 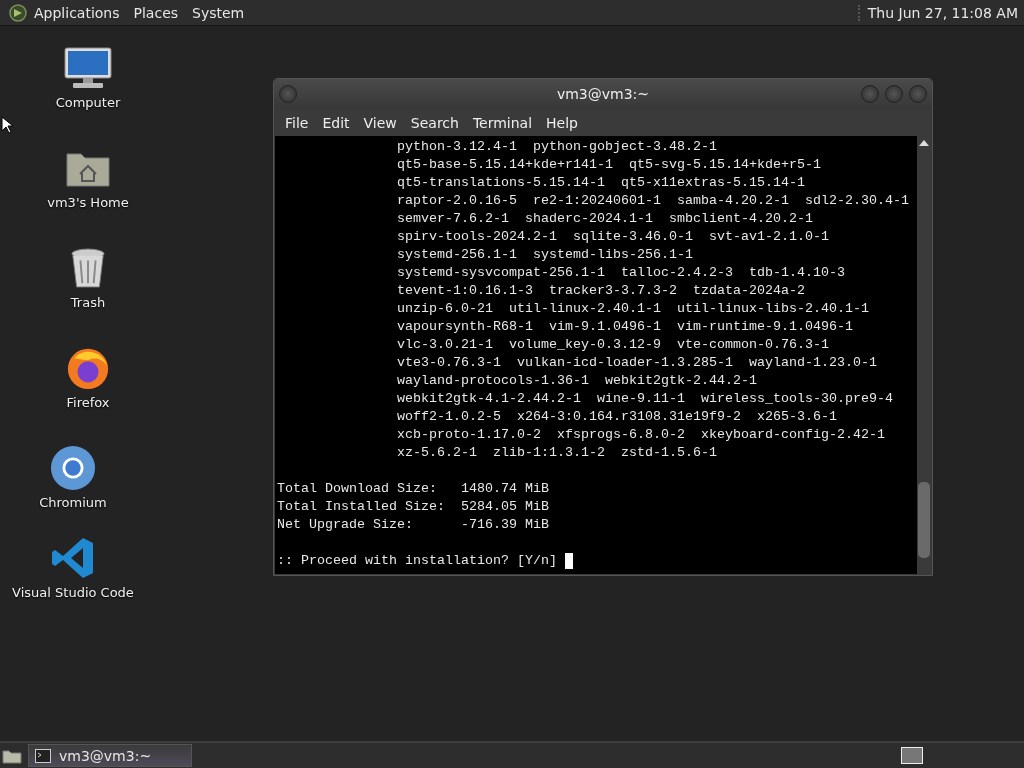 I want to click on output-line: vte3-0.76.3-1 vulkan-icd-loader-1.3.285-1 wayland-1.23.0-1, so click(x=637, y=363).